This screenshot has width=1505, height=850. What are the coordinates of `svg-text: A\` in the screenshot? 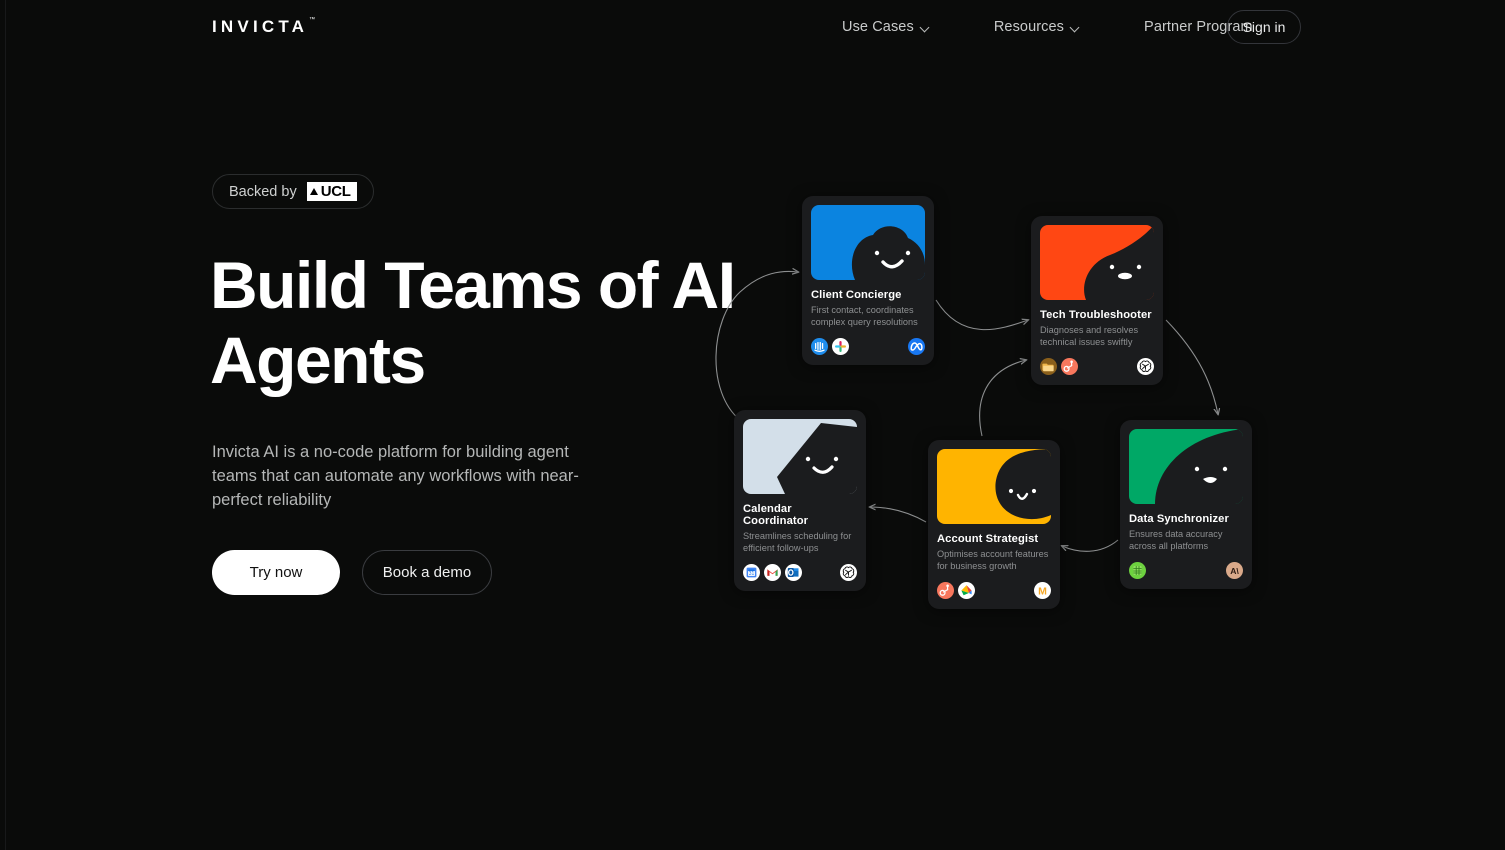 It's located at (1234, 571).